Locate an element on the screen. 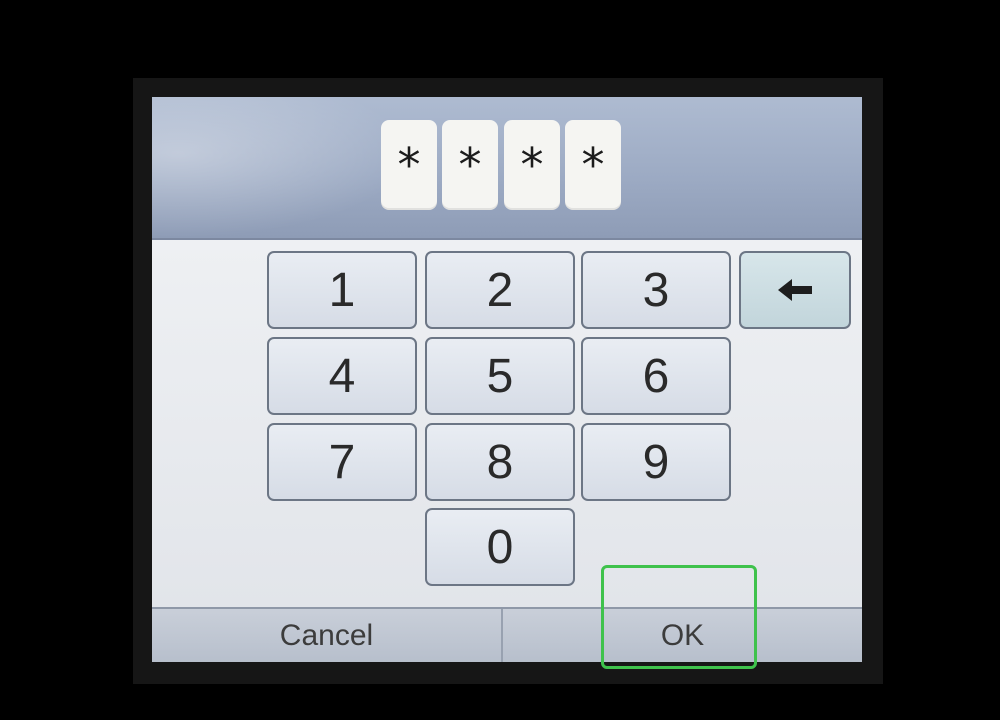 This screenshot has height=720, width=1000. ok-highlight-box is located at coordinates (679, 617).